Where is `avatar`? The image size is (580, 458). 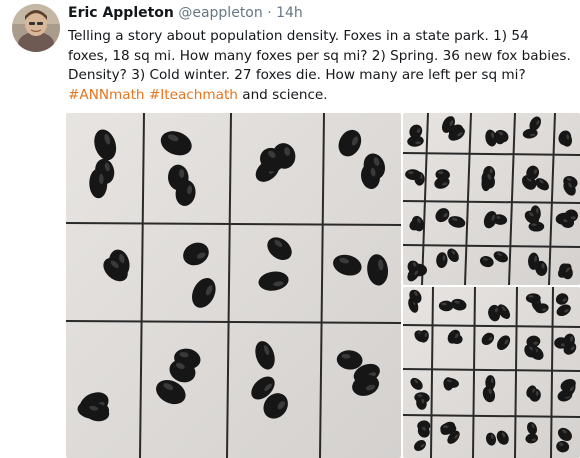
avatar is located at coordinates (36, 28).